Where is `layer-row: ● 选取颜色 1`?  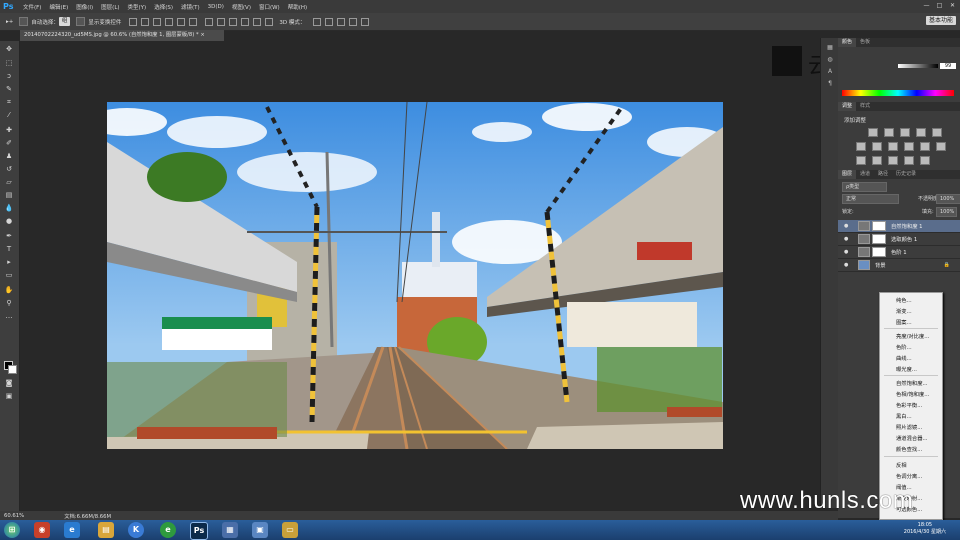
layer-row: ● 选取颜色 1 is located at coordinates (899, 239).